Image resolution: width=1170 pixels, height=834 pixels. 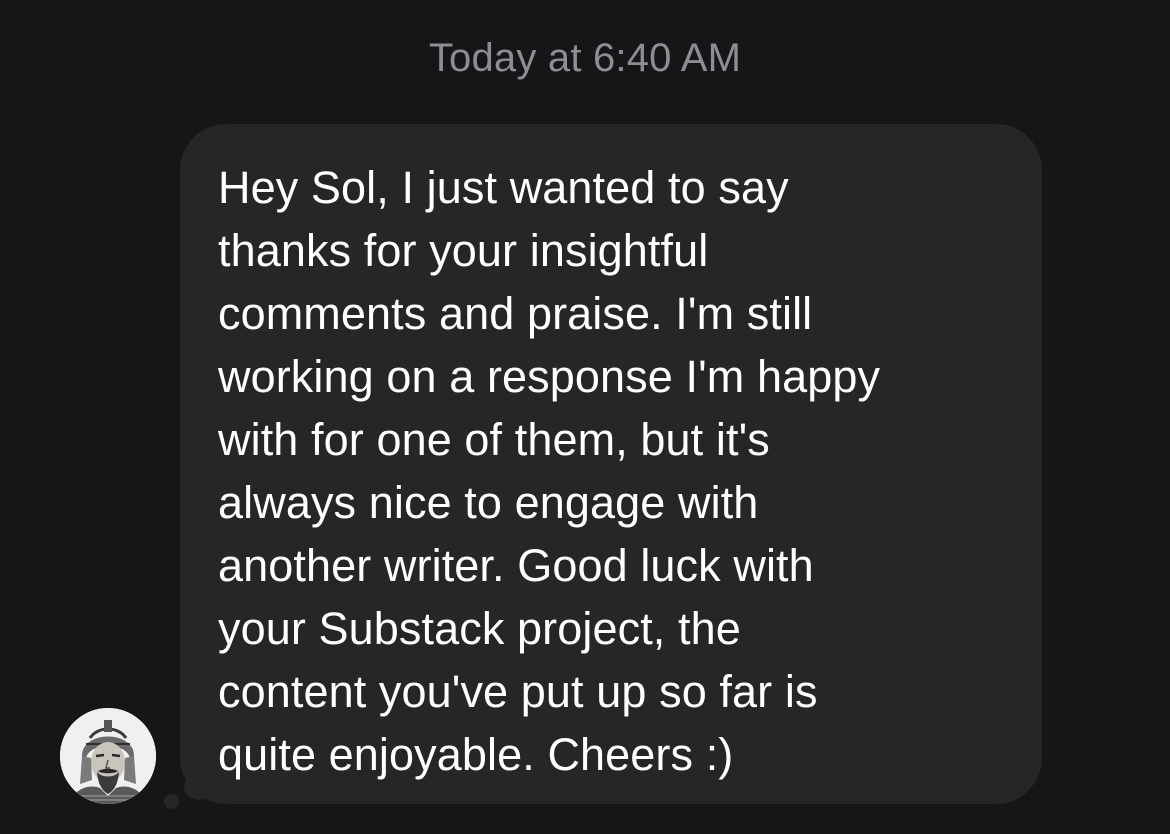 I want to click on bubble-tail-dot, so click(x=171, y=801).